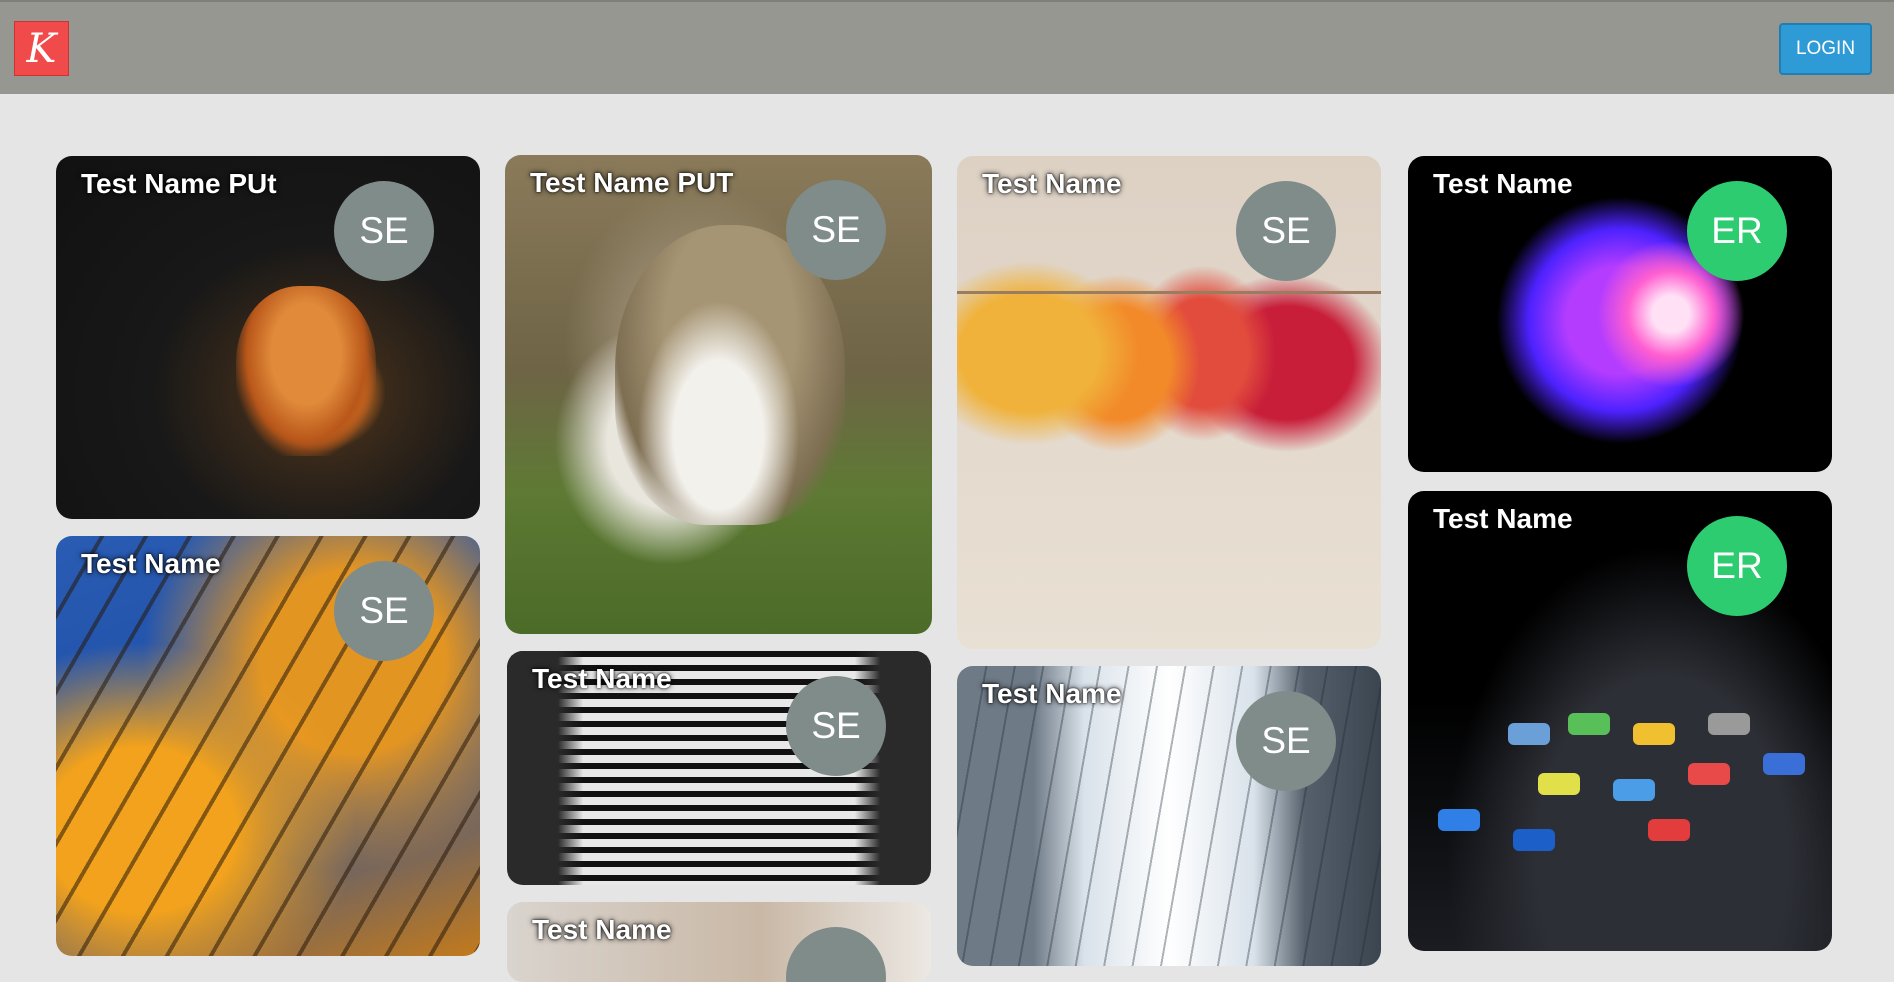  Describe the element at coordinates (179, 183) in the screenshot. I see `card-title: Test Name PUt` at that location.